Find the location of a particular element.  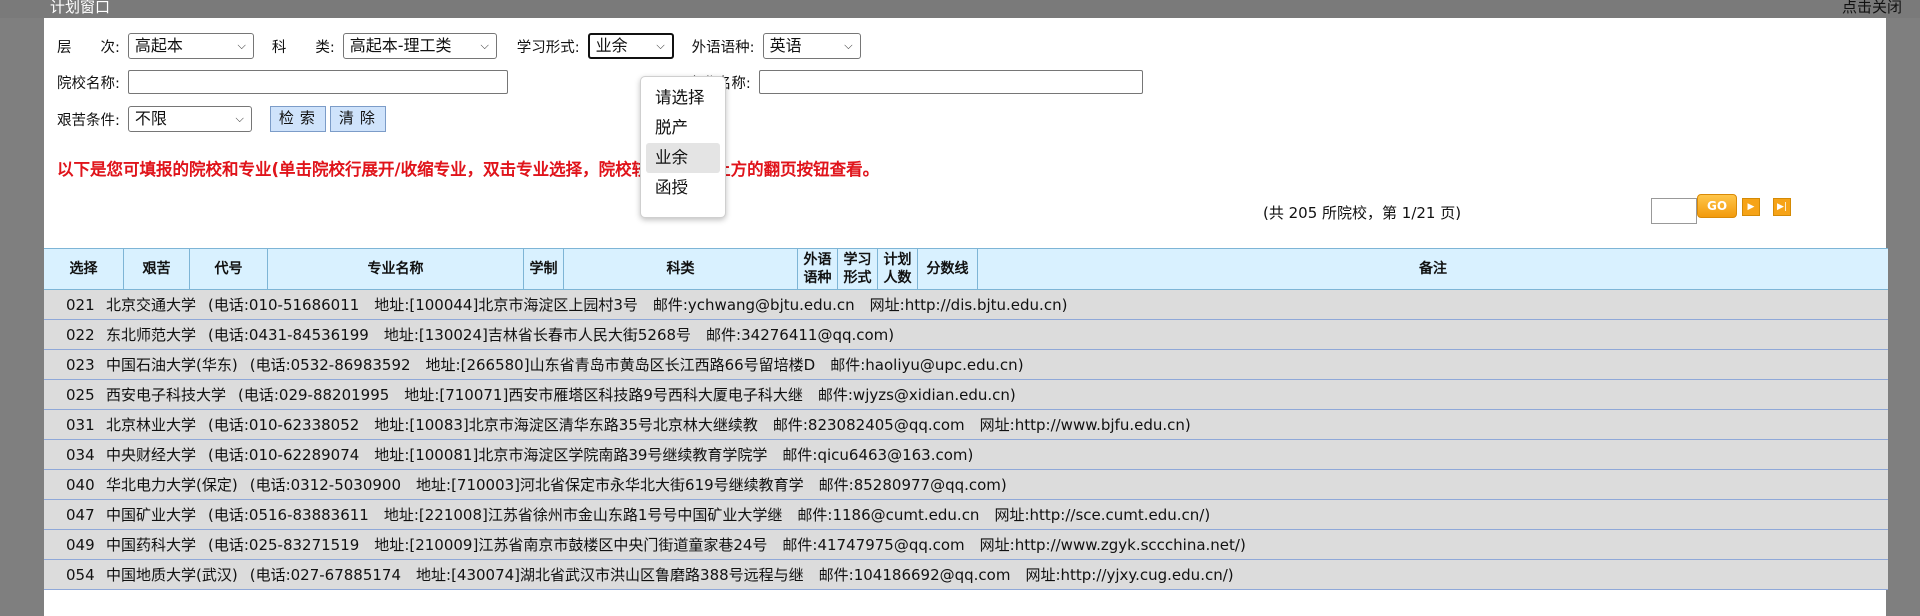

study-form-label: 学习形式: is located at coordinates (548, 47).